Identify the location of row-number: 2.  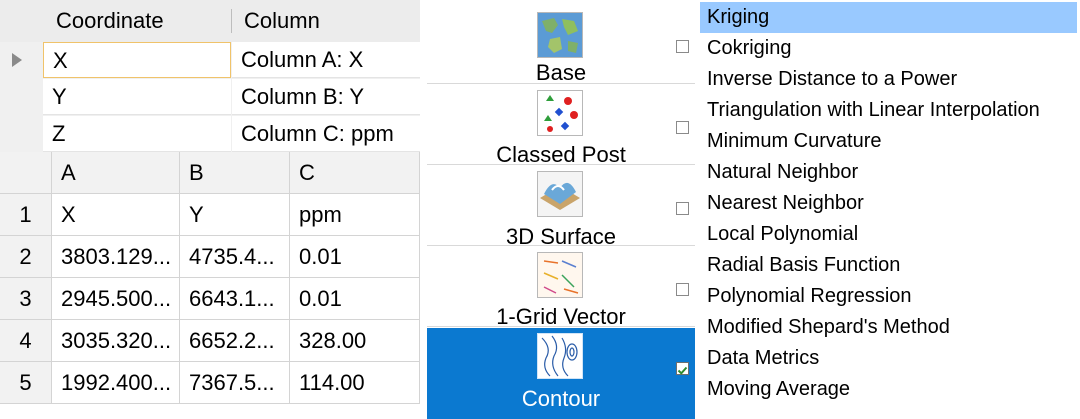
(26, 257).